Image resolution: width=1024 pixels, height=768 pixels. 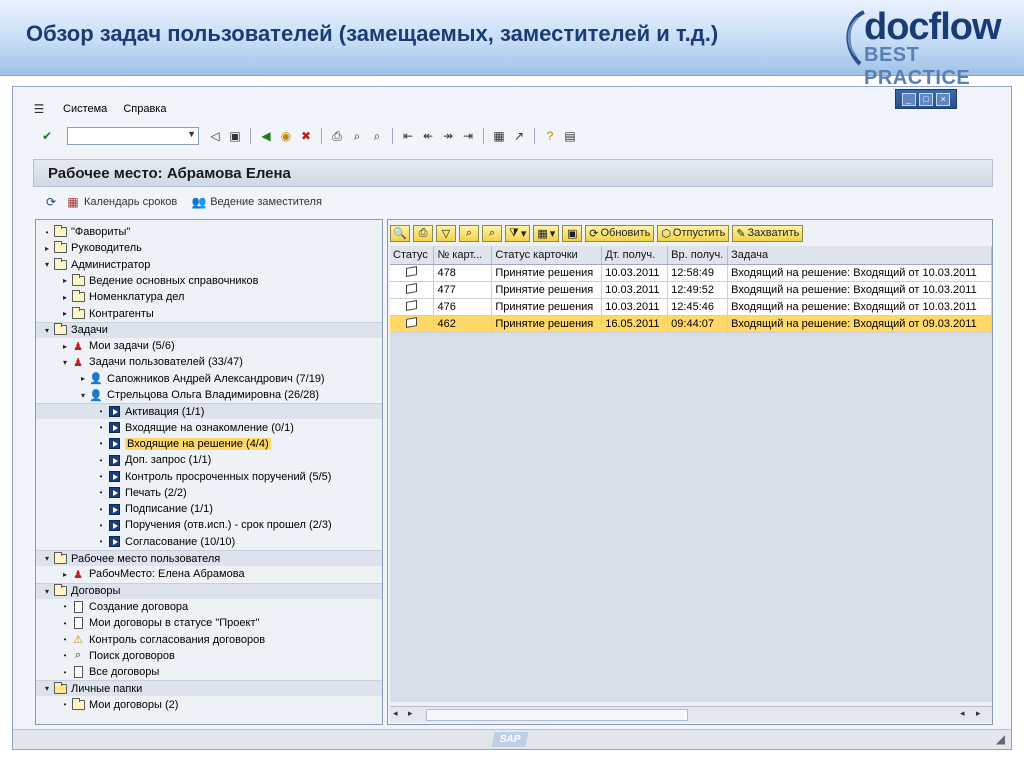 I want to click on refresh-button: ⟳ Обновить, so click(x=620, y=233).